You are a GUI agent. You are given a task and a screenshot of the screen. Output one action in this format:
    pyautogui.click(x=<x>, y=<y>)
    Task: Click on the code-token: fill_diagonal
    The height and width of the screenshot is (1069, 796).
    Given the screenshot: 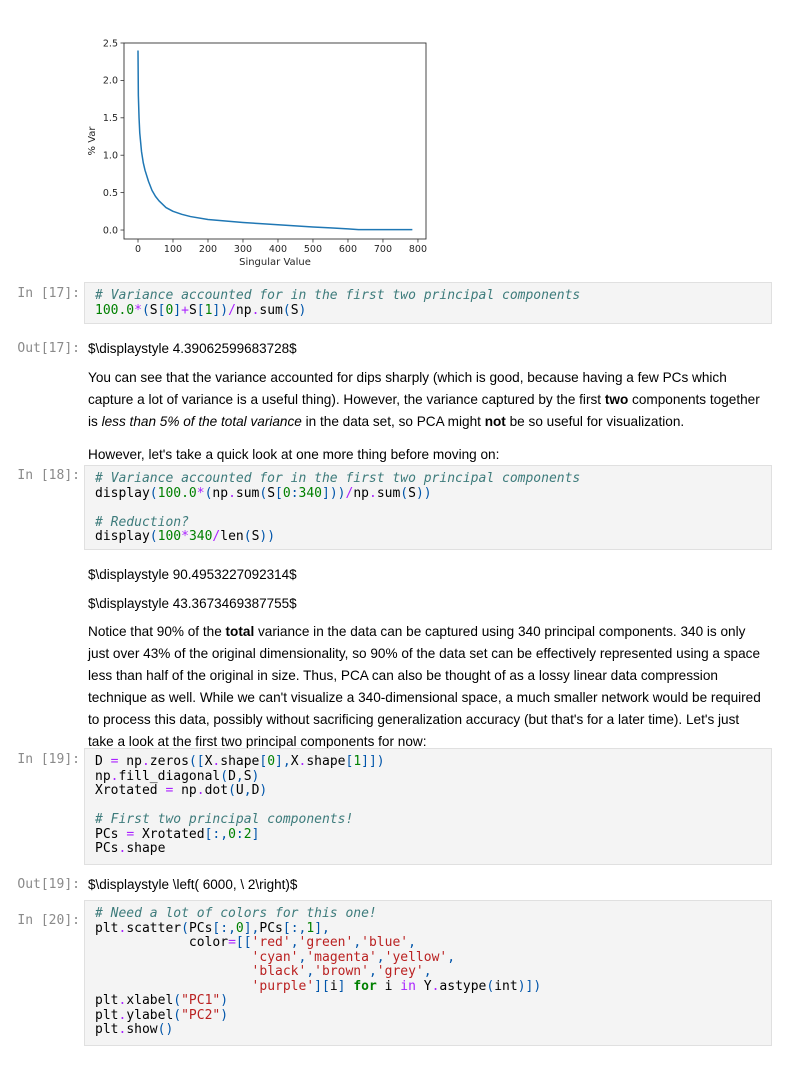 What is the action you would take?
    pyautogui.click(x=169, y=776)
    